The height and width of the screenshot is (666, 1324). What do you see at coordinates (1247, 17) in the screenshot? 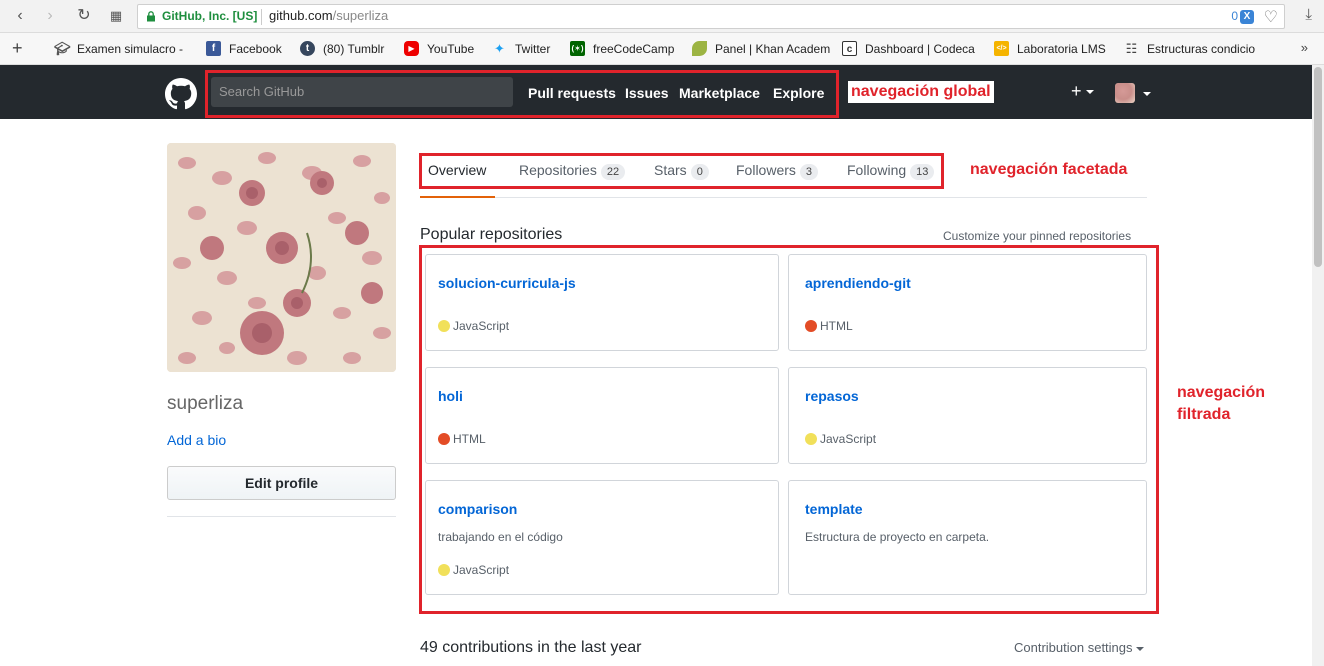
I see `extension-badge-icon: X` at bounding box center [1247, 17].